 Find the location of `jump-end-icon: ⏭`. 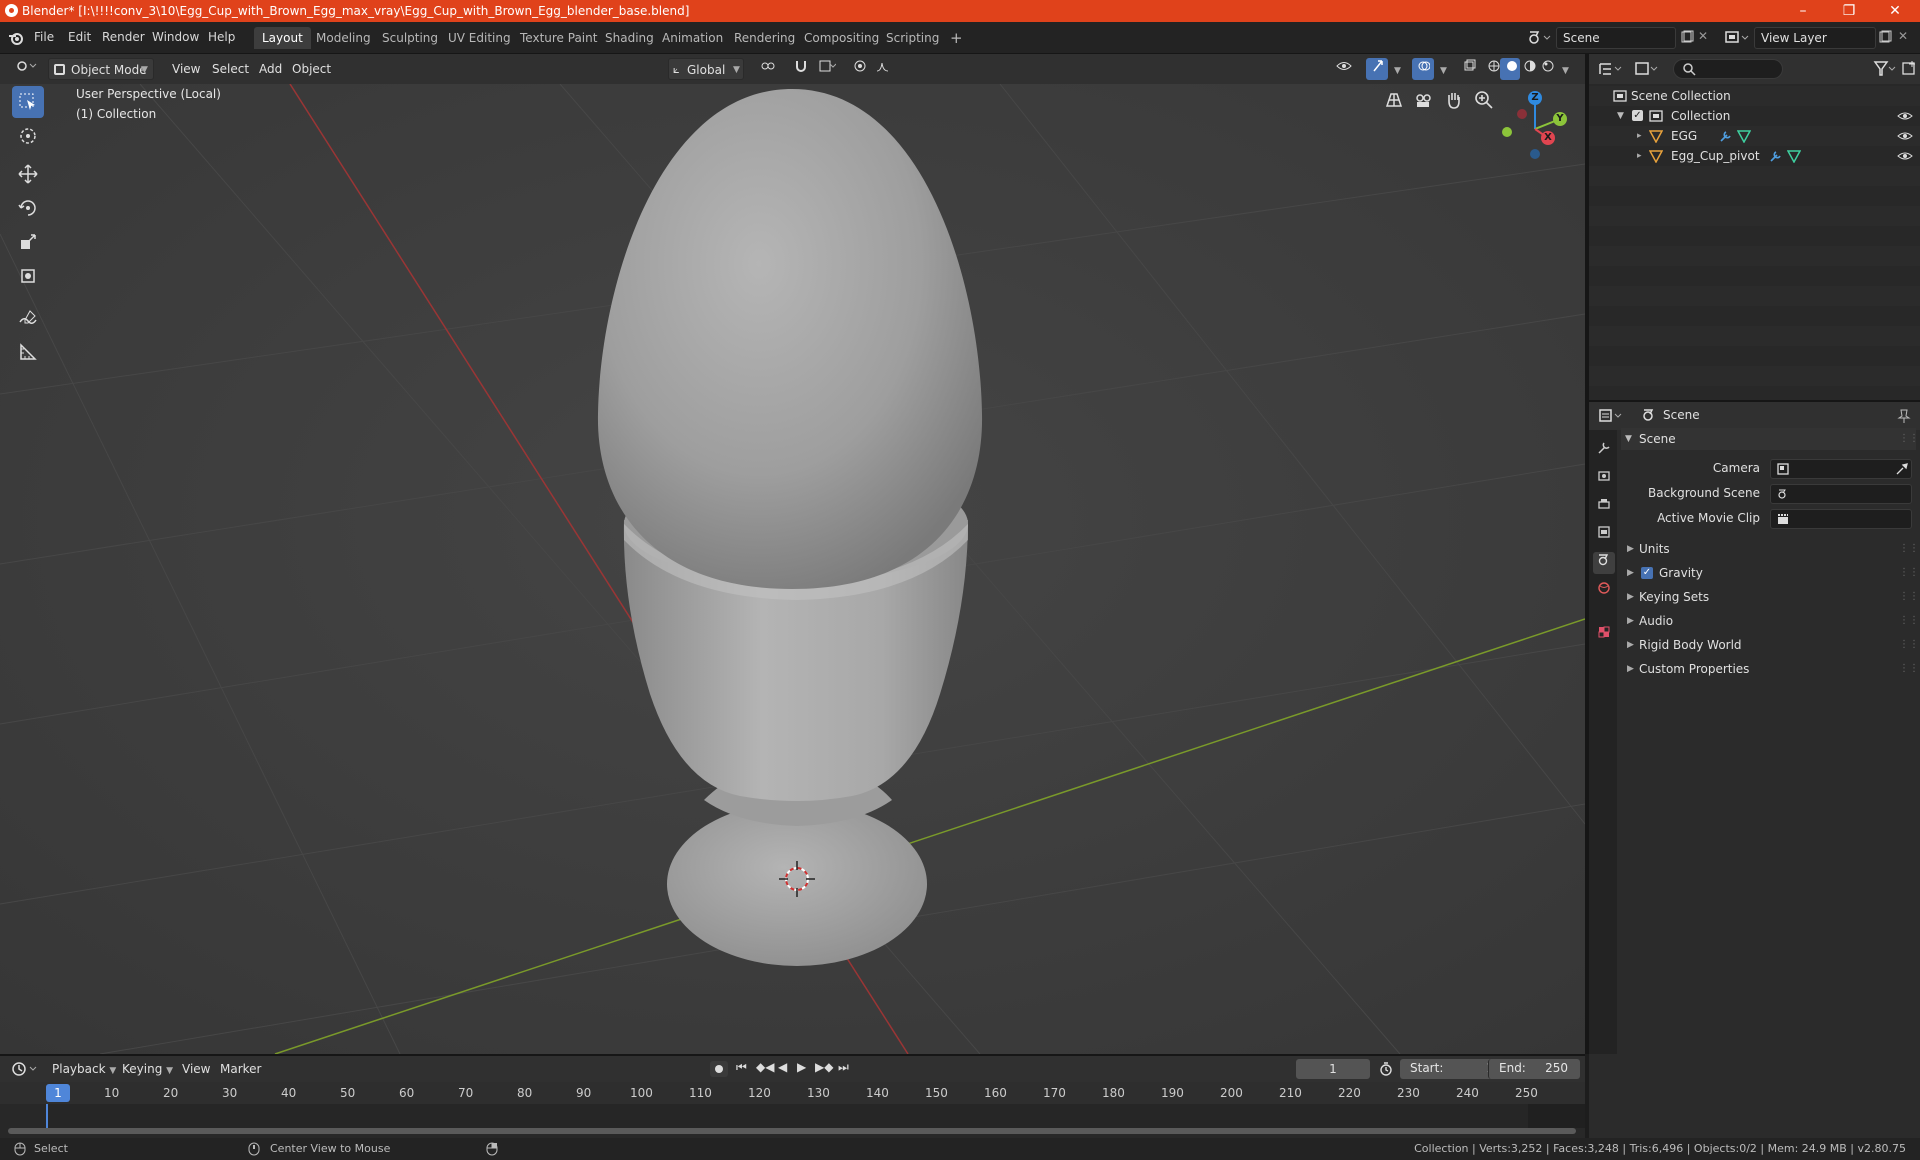

jump-end-icon: ⏭ is located at coordinates (843, 1067).